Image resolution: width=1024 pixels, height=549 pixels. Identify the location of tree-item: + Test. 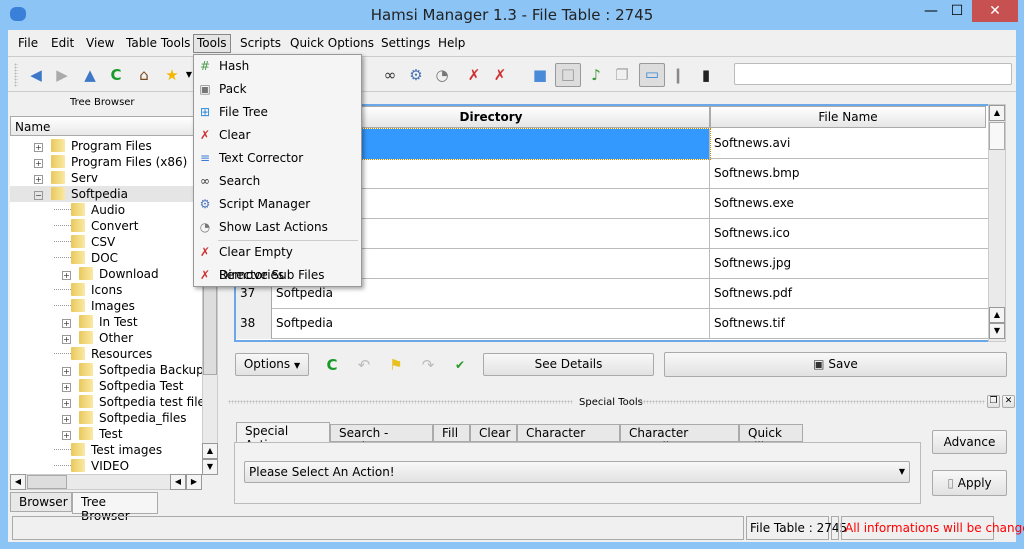
(106, 434).